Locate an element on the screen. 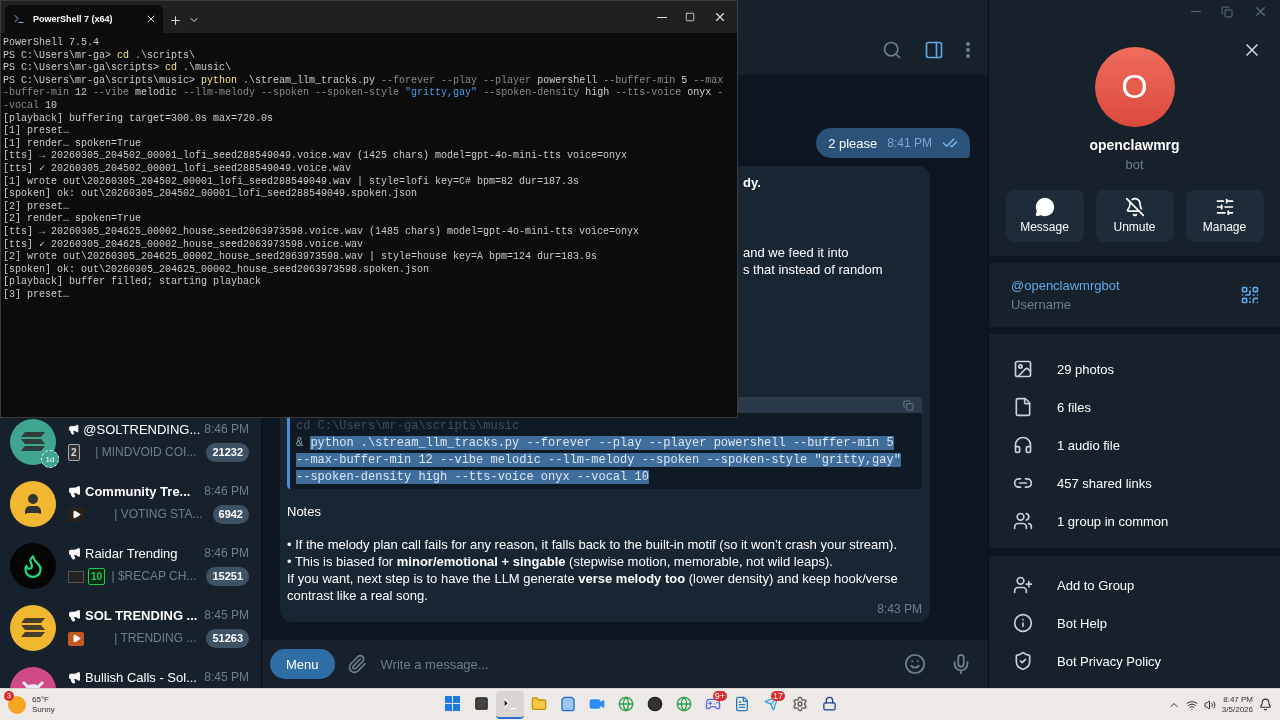 Image resolution: width=1280 pixels, height=720 pixels. terminal-line: [2] wrote out\20260305_204625_00002_house_seed2063973598.wav | style=house key=A bpm=124 dur=183.9s is located at coordinates (301, 257).